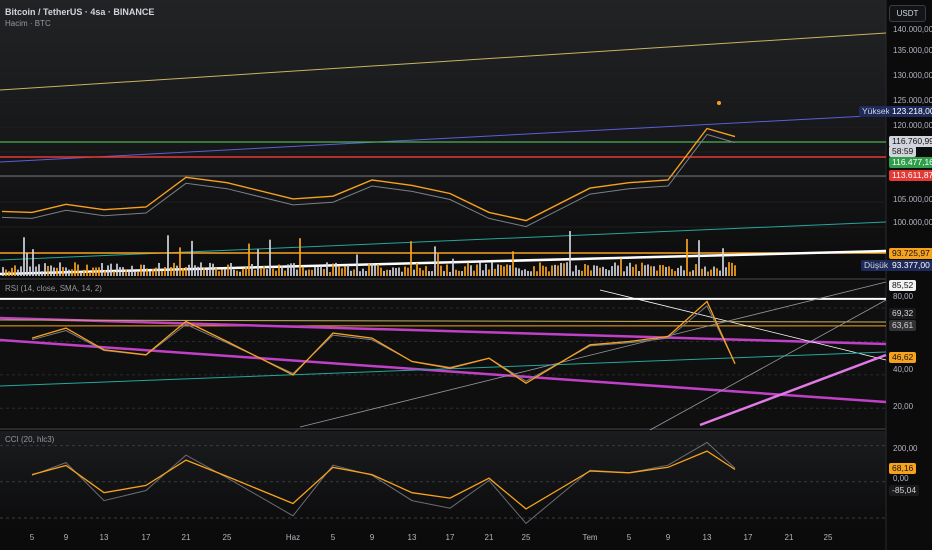  What do you see at coordinates (489, 537) in the screenshot?
I see `x-tick: 21` at bounding box center [489, 537].